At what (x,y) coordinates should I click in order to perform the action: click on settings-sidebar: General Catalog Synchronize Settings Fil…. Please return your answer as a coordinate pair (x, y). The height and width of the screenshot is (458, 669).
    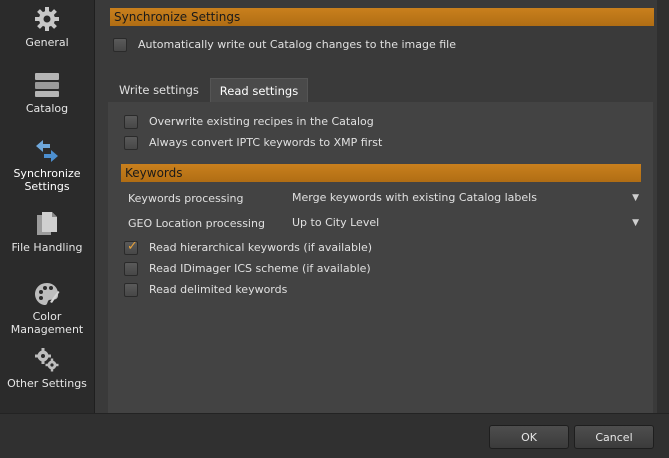
    Looking at the image, I should click on (47, 206).